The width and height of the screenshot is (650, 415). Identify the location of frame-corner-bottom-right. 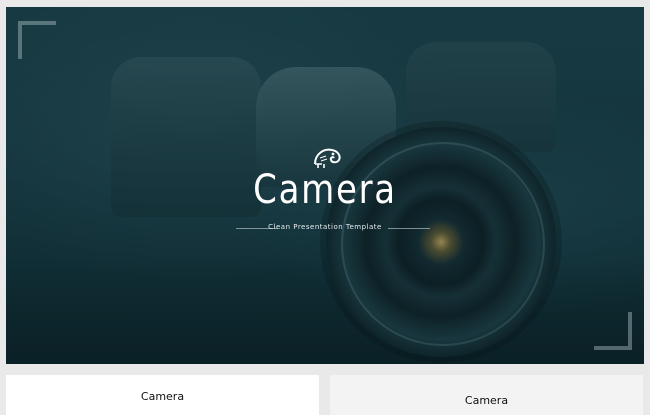
(613, 331).